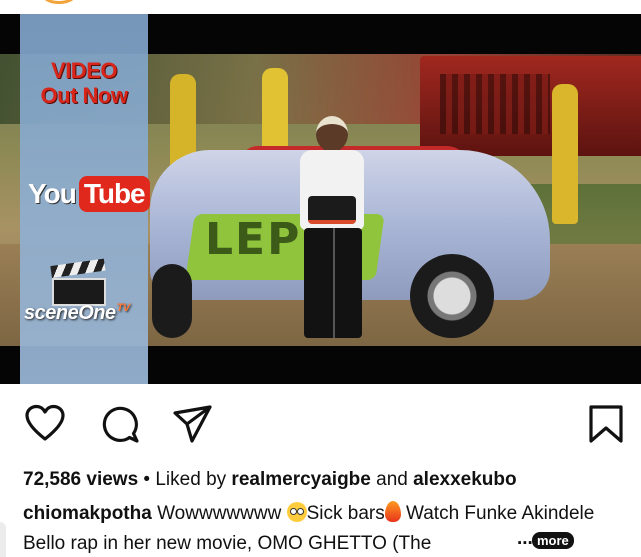 The width and height of the screenshot is (641, 557). Describe the element at coordinates (296, 512) in the screenshot. I see `flushed-face-icon` at that location.